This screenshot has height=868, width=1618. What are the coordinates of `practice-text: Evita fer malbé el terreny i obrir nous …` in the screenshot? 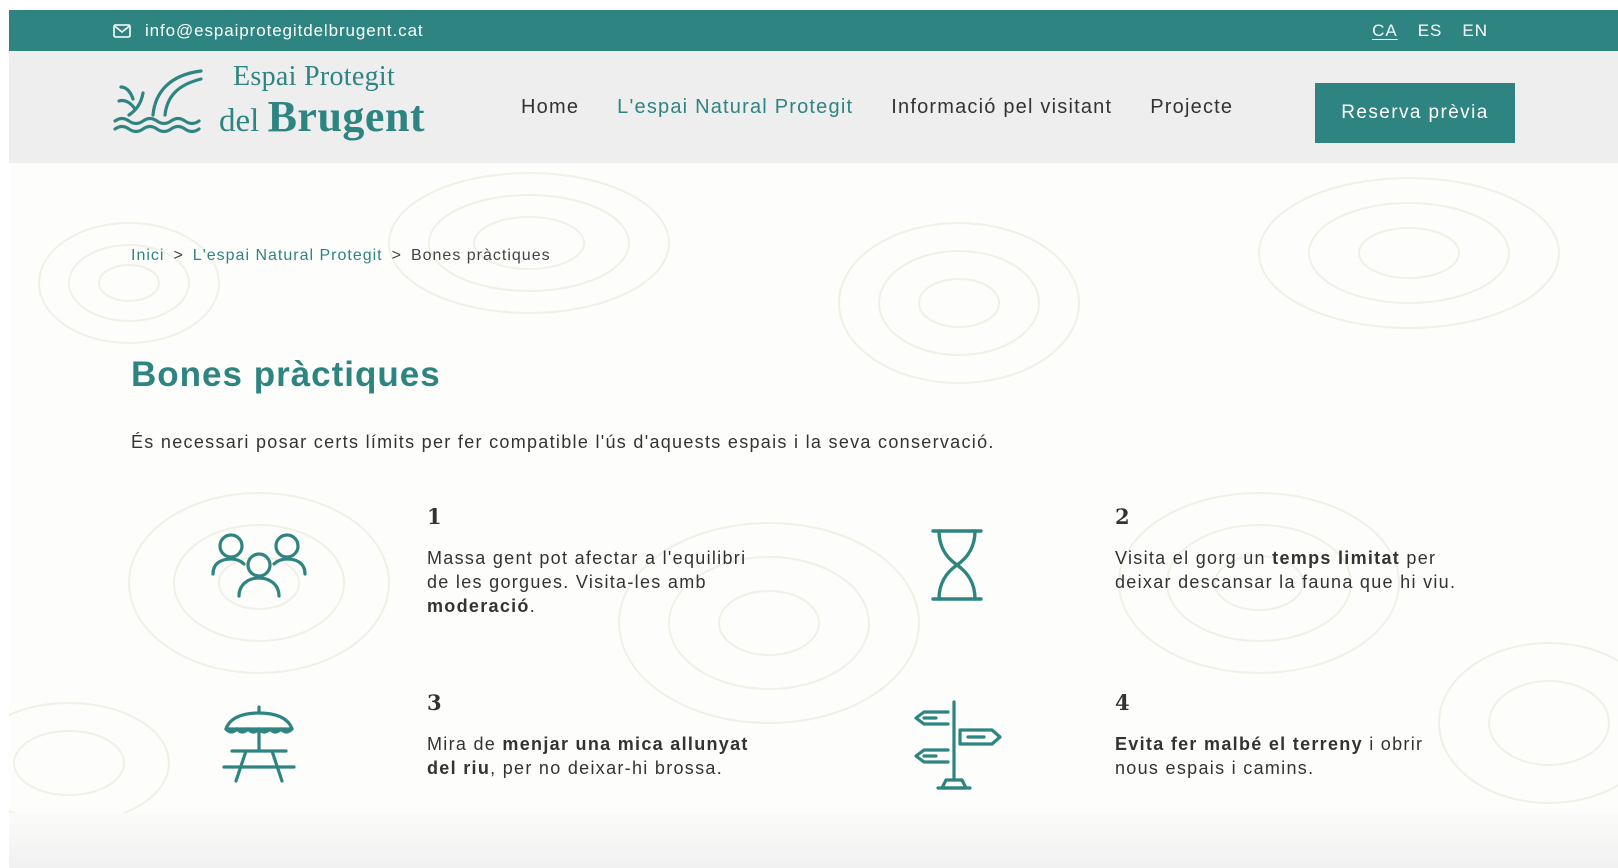 It's located at (1287, 756).